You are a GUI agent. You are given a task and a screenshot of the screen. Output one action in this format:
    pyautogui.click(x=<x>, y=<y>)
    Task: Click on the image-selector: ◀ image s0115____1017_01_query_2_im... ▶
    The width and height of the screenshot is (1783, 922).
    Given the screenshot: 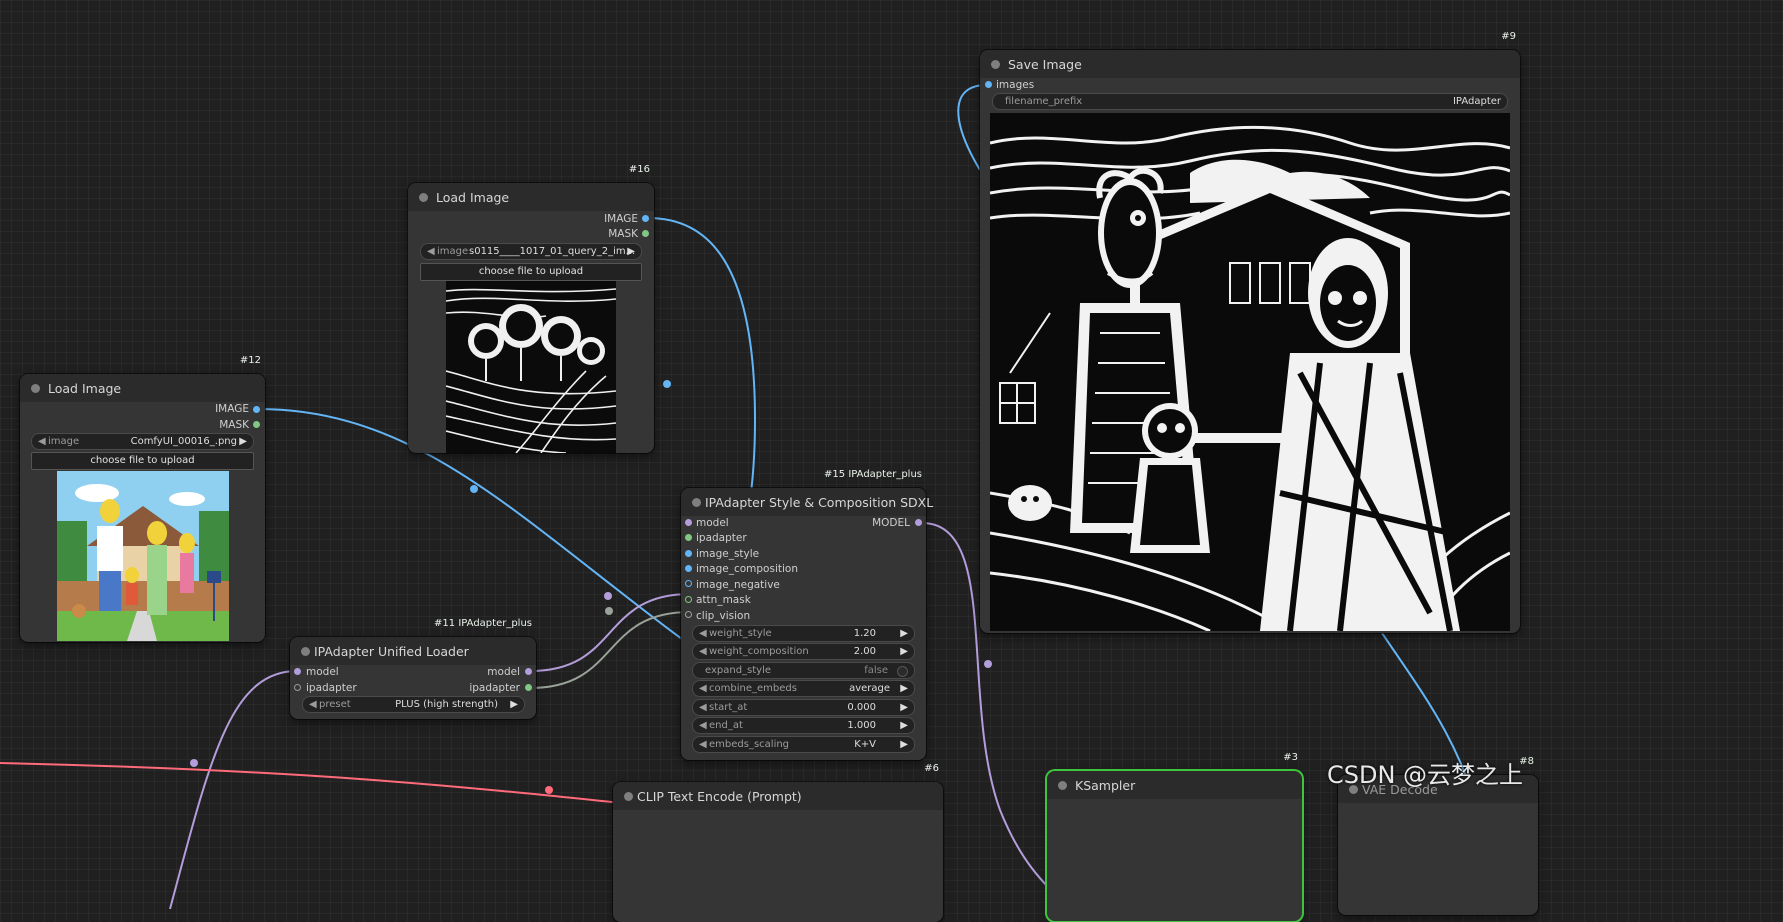 What is the action you would take?
    pyautogui.click(x=531, y=251)
    